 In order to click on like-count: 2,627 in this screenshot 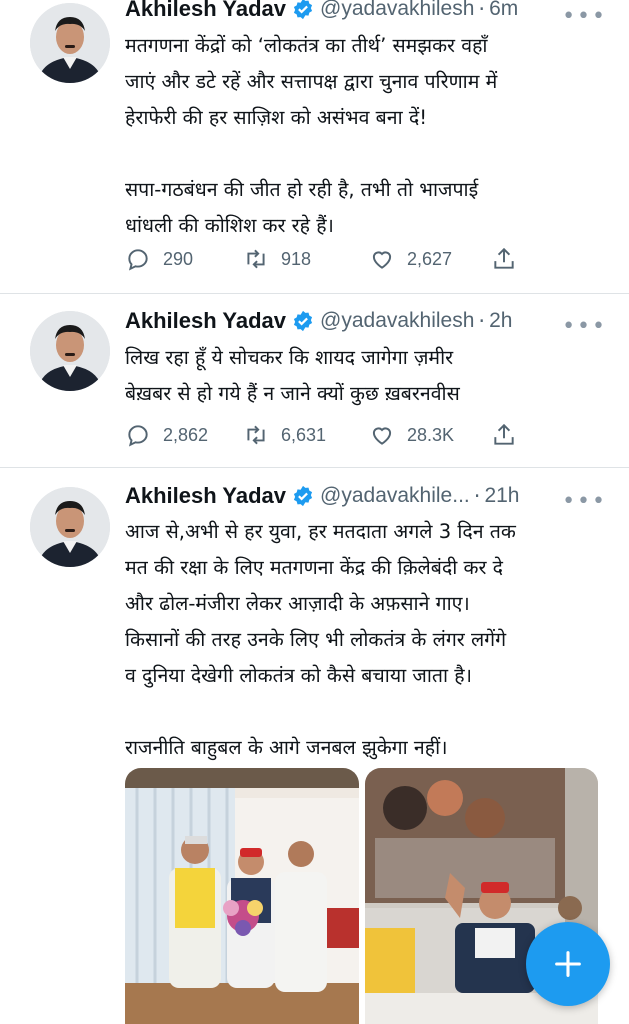, I will do `click(430, 258)`.